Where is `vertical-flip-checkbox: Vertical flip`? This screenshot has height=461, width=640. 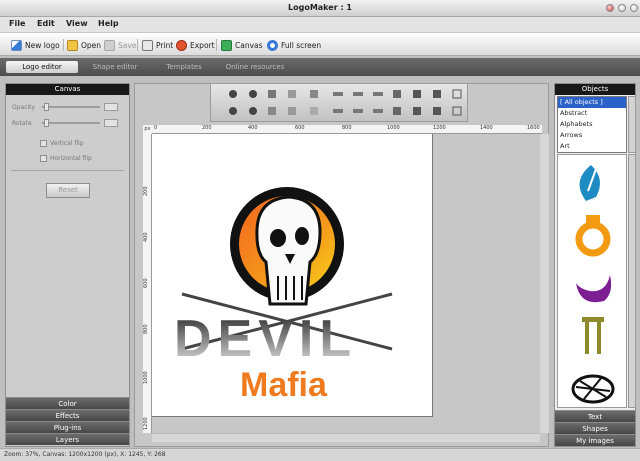 vertical-flip-checkbox: Vertical flip is located at coordinates (62, 143).